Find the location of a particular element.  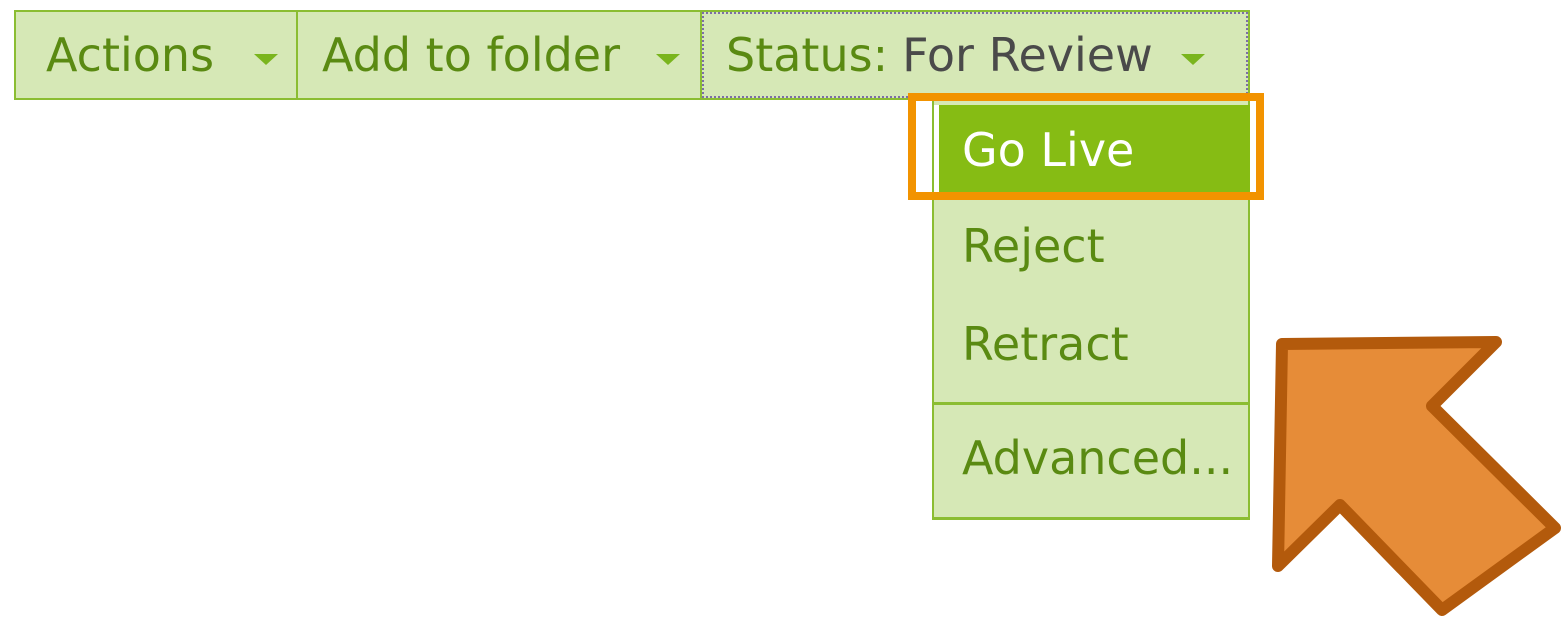

menu-item-retract: Retract is located at coordinates (1092, 344).